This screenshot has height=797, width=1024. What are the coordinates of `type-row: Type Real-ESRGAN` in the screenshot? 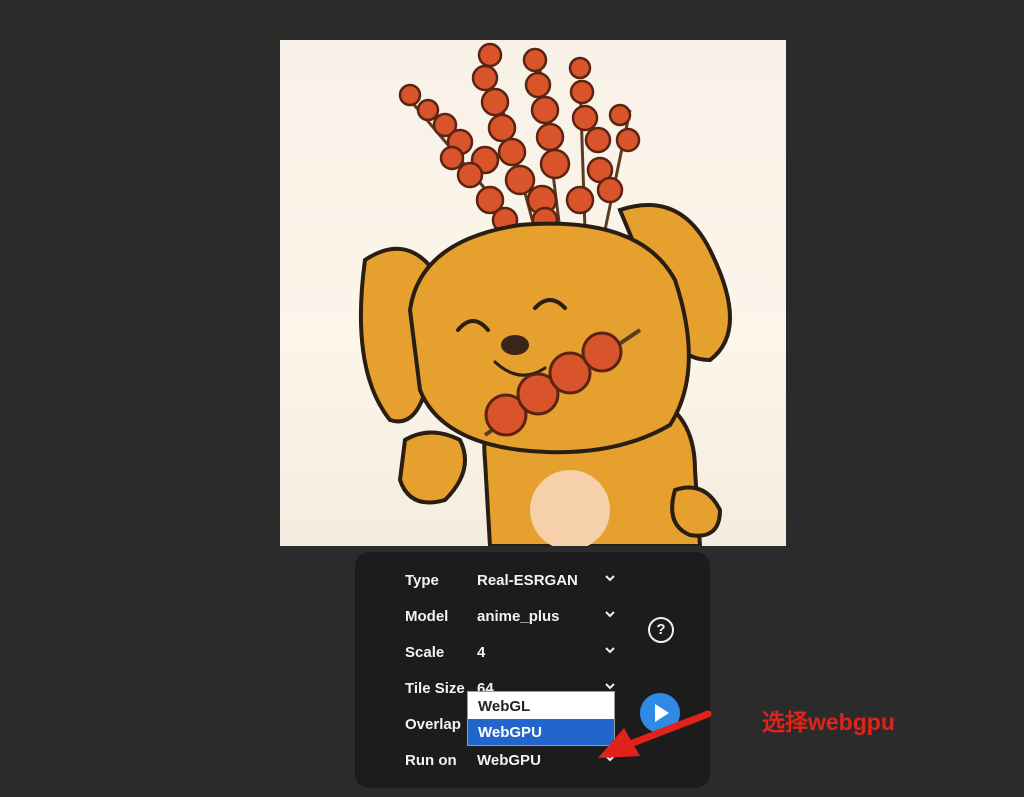 It's located at (510, 581).